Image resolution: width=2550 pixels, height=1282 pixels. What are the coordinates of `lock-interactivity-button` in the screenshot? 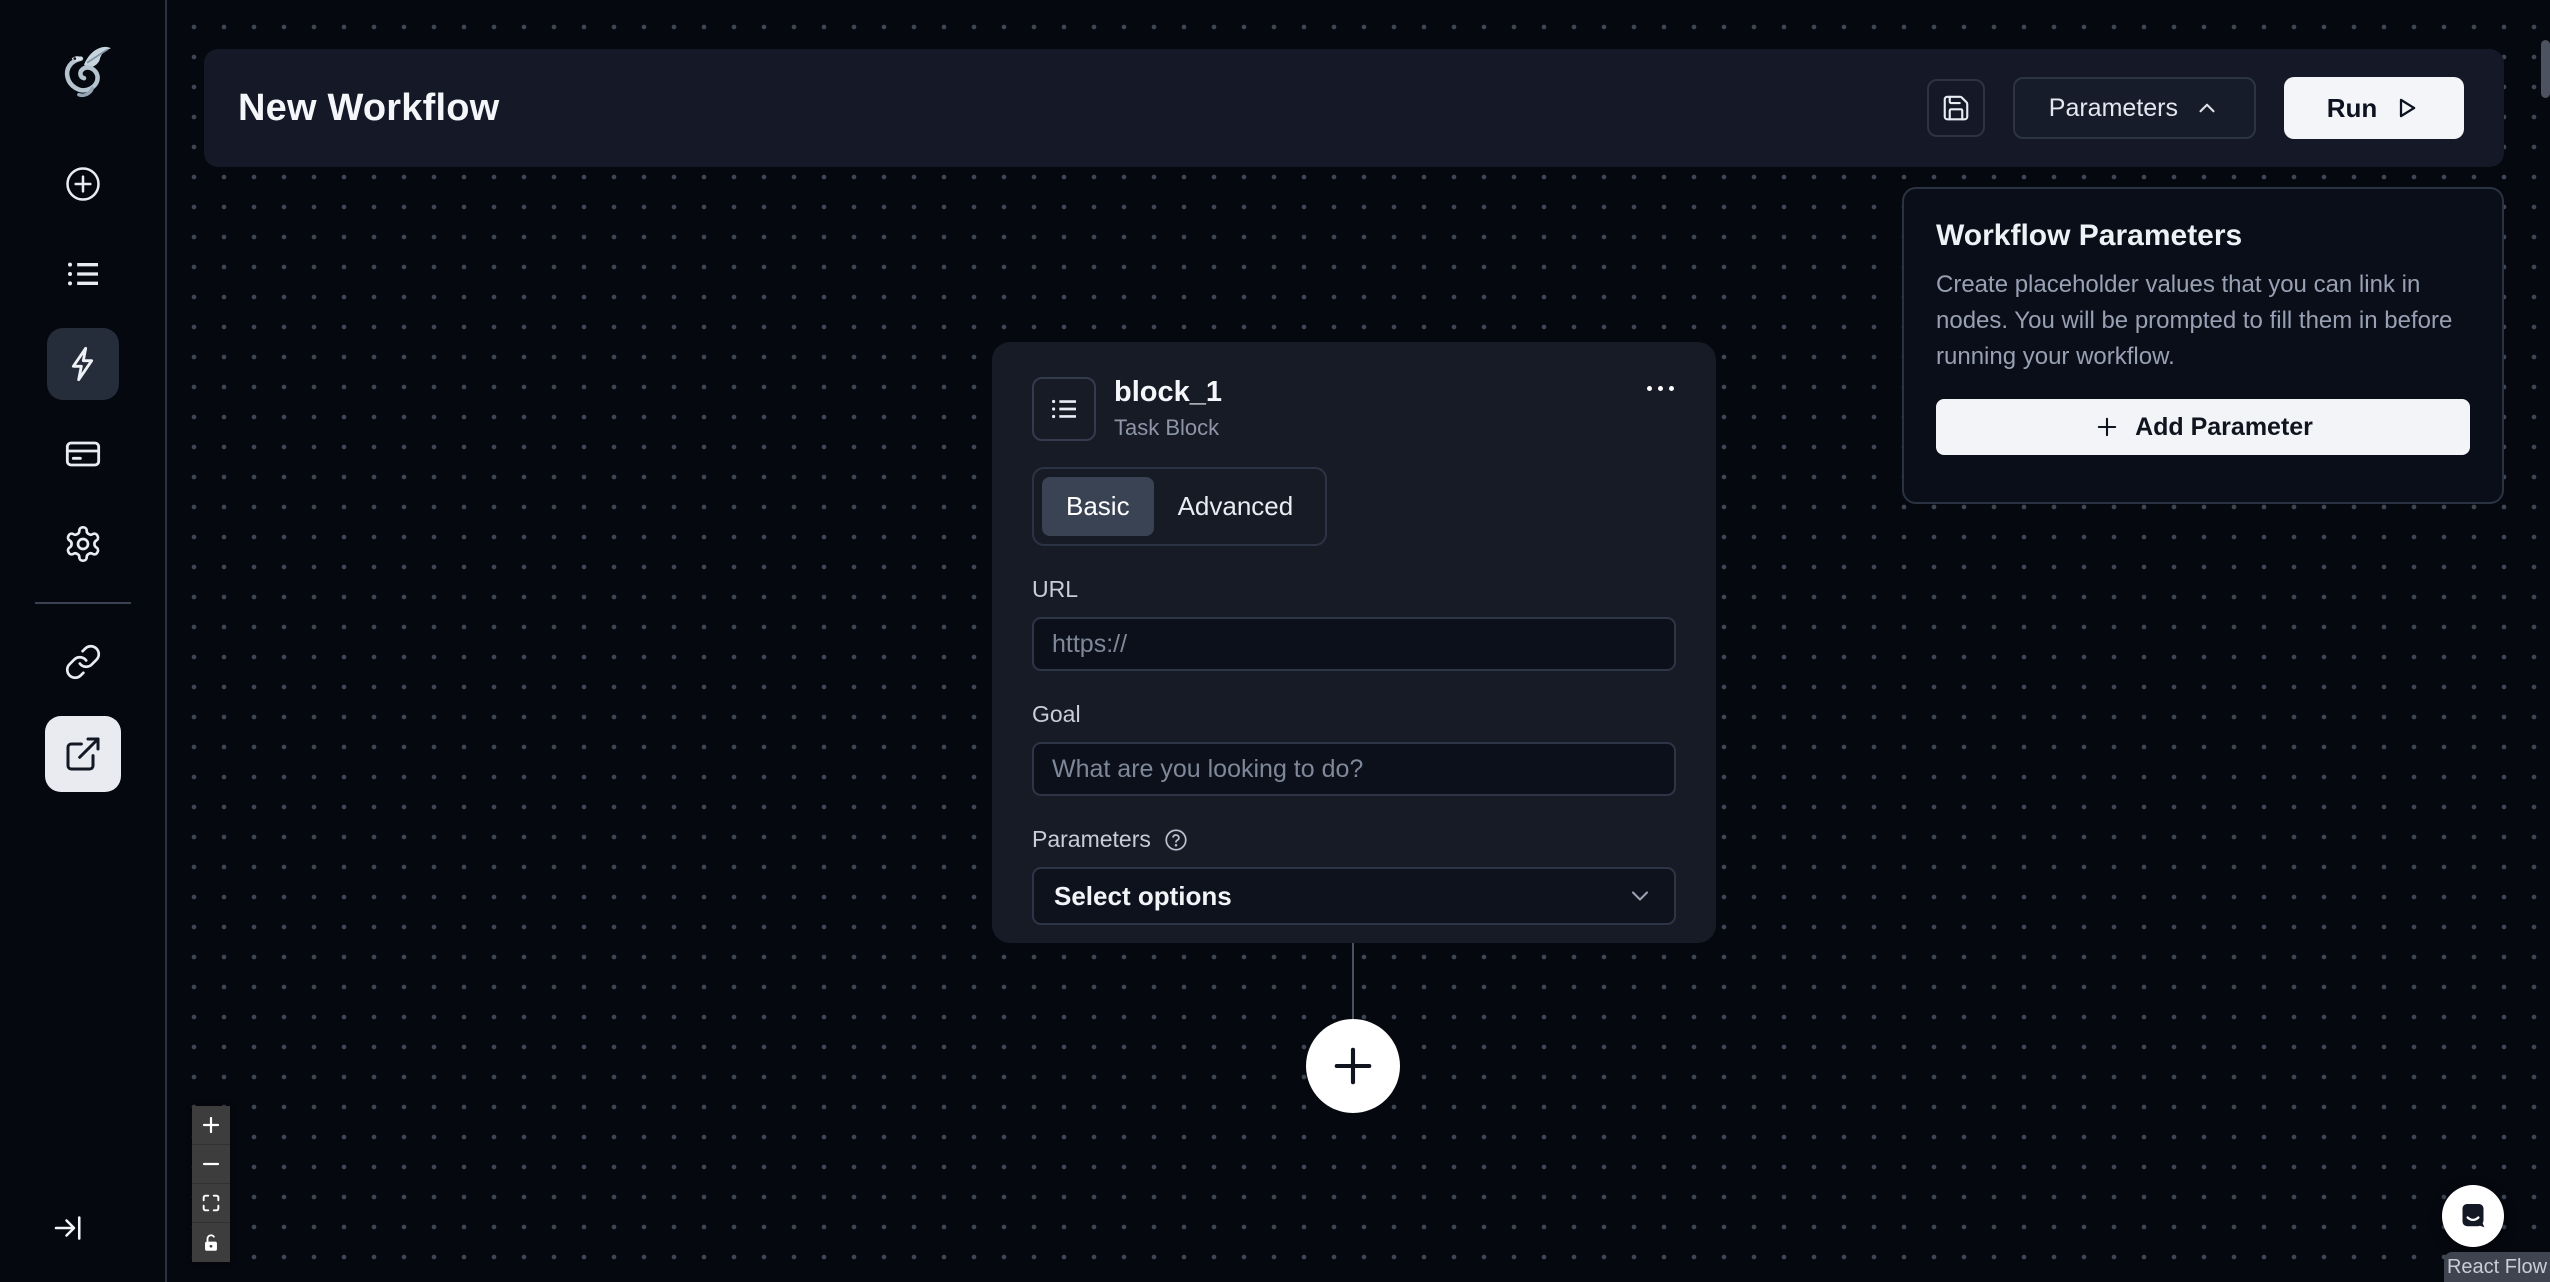 It's located at (211, 1242).